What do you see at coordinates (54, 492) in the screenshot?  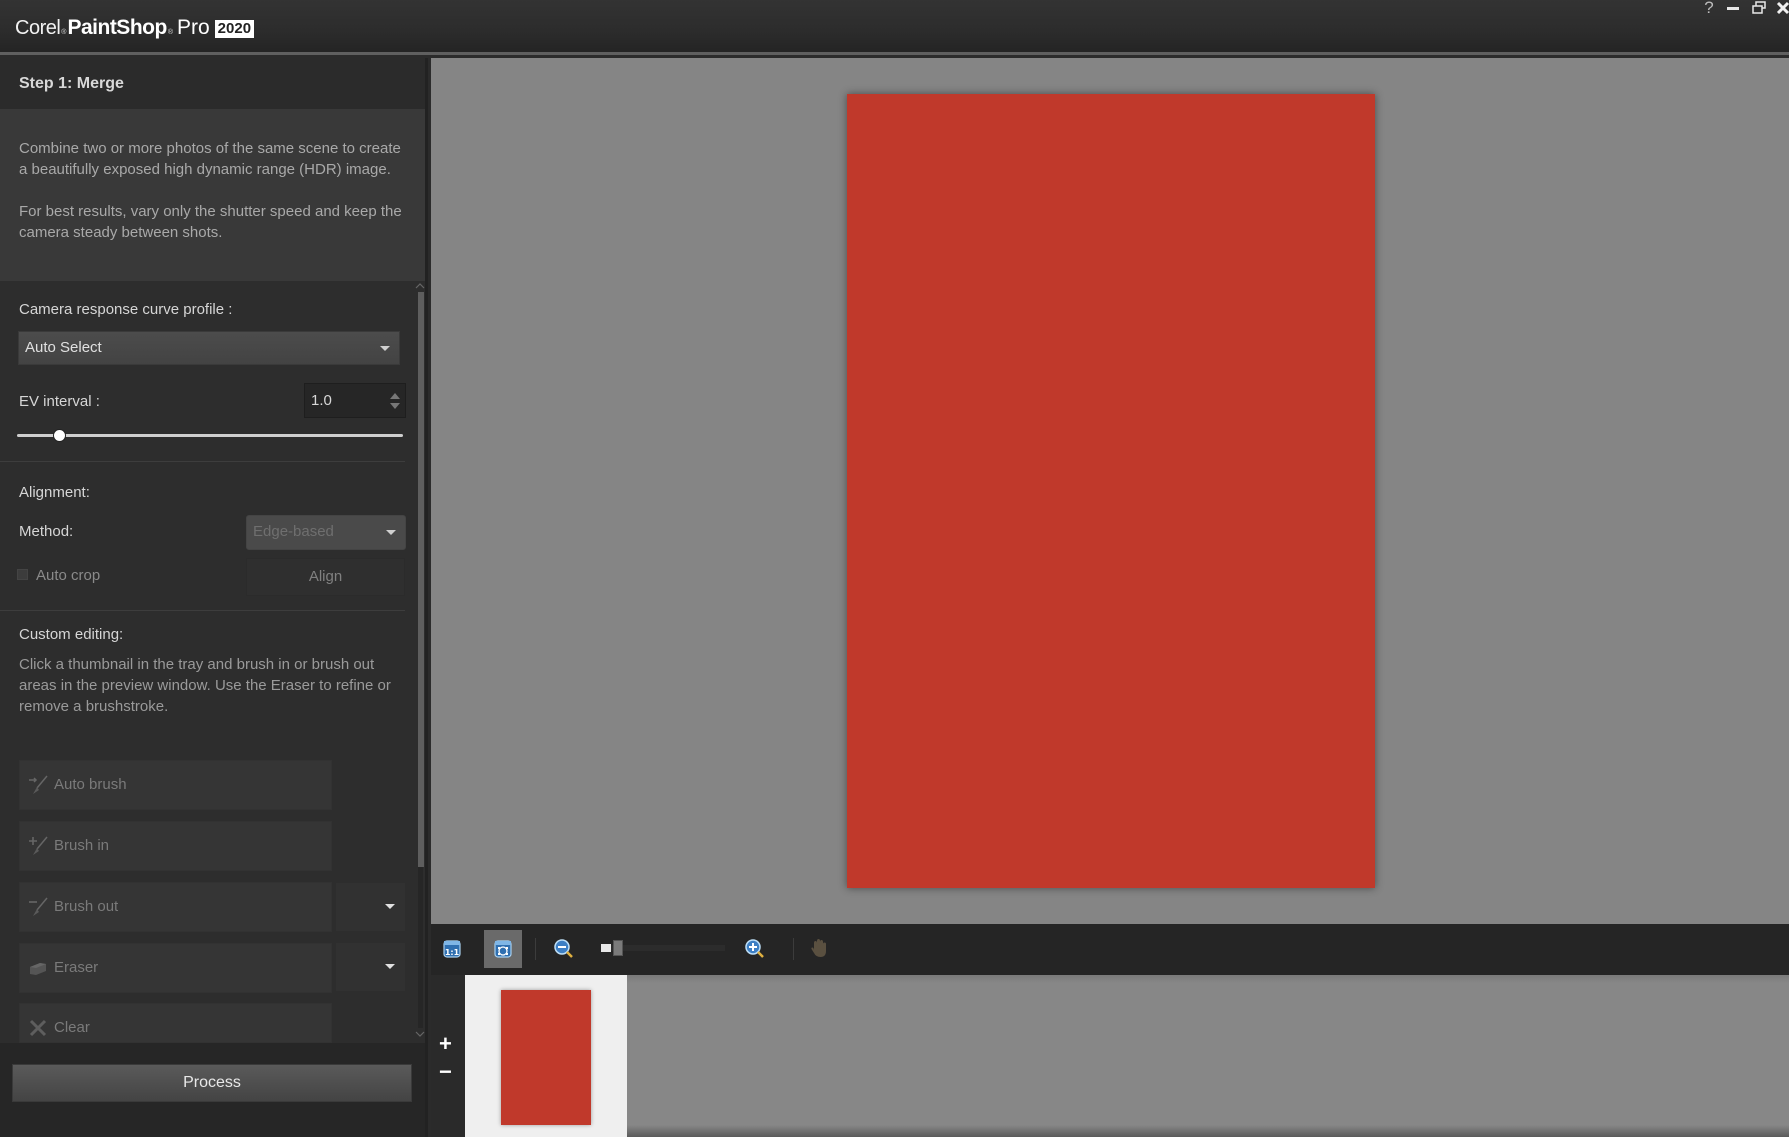 I see `alignment-heading: Alignment:` at bounding box center [54, 492].